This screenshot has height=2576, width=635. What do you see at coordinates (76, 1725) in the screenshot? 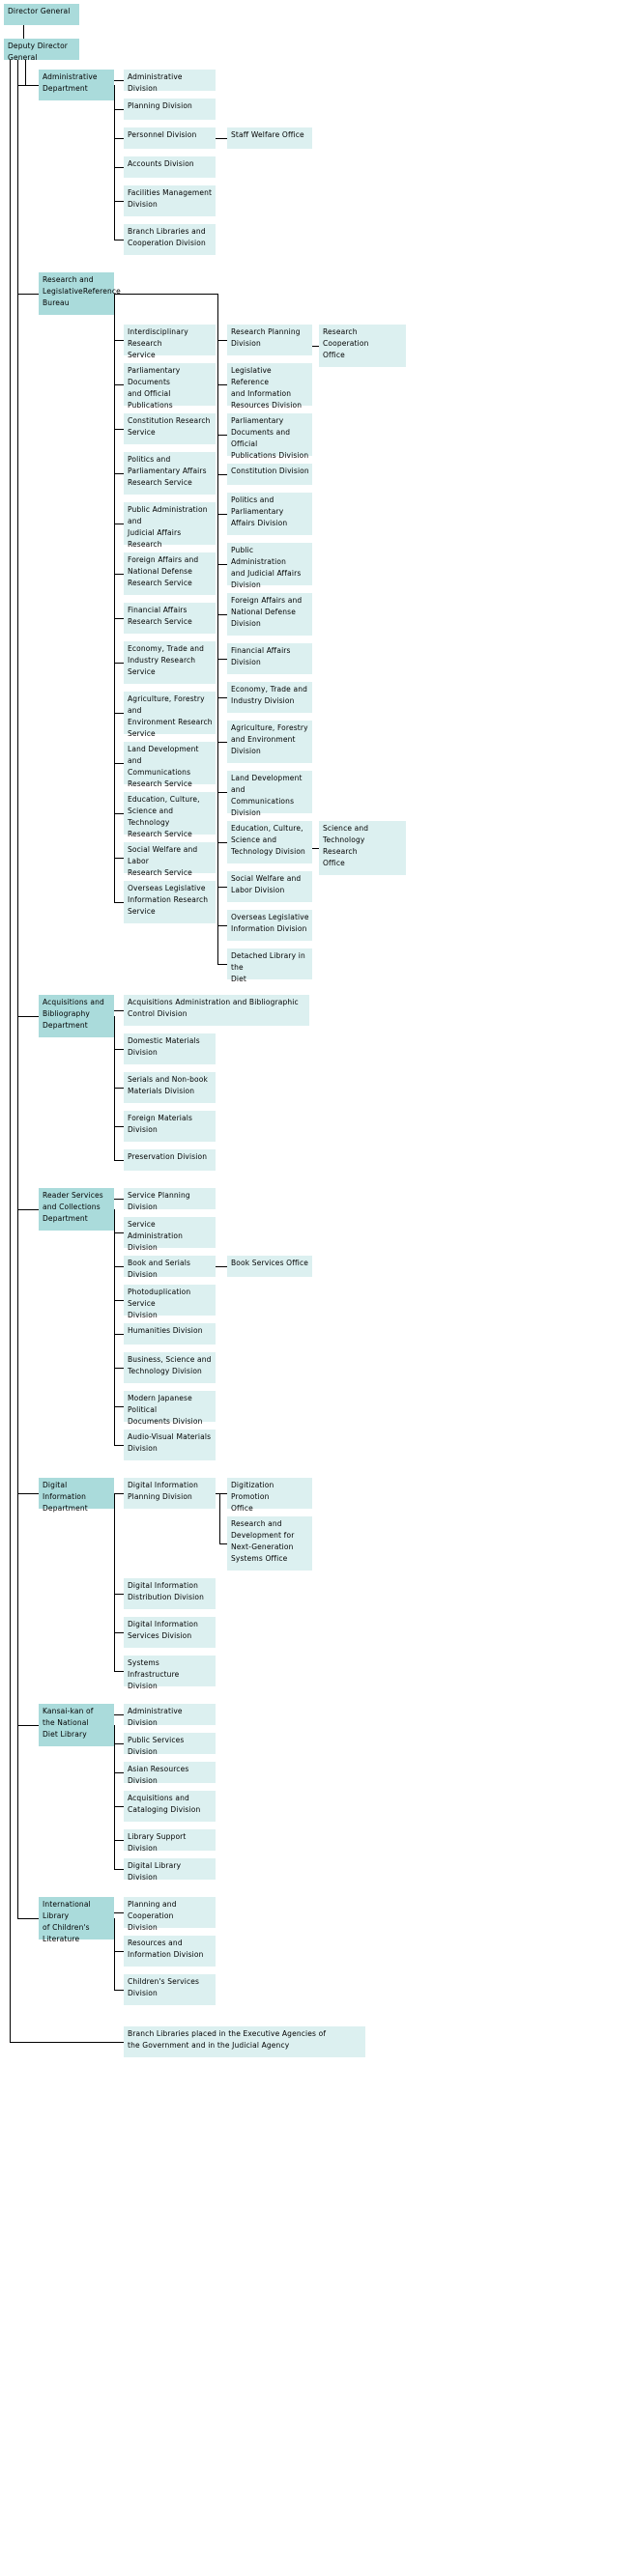
I see `node-department-5: Kansai-kan of the National Diet Library` at bounding box center [76, 1725].